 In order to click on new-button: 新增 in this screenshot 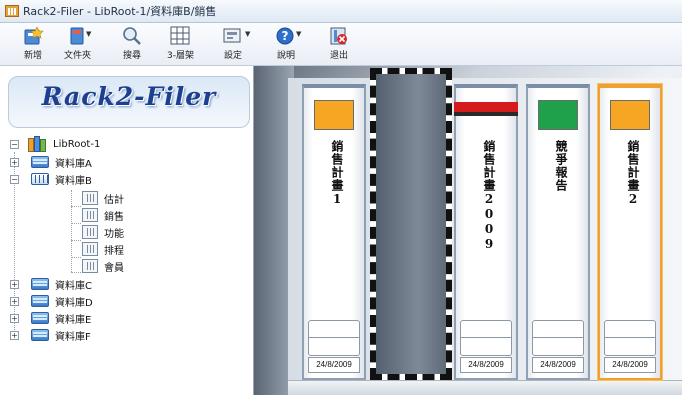, I will do `click(33, 44)`.